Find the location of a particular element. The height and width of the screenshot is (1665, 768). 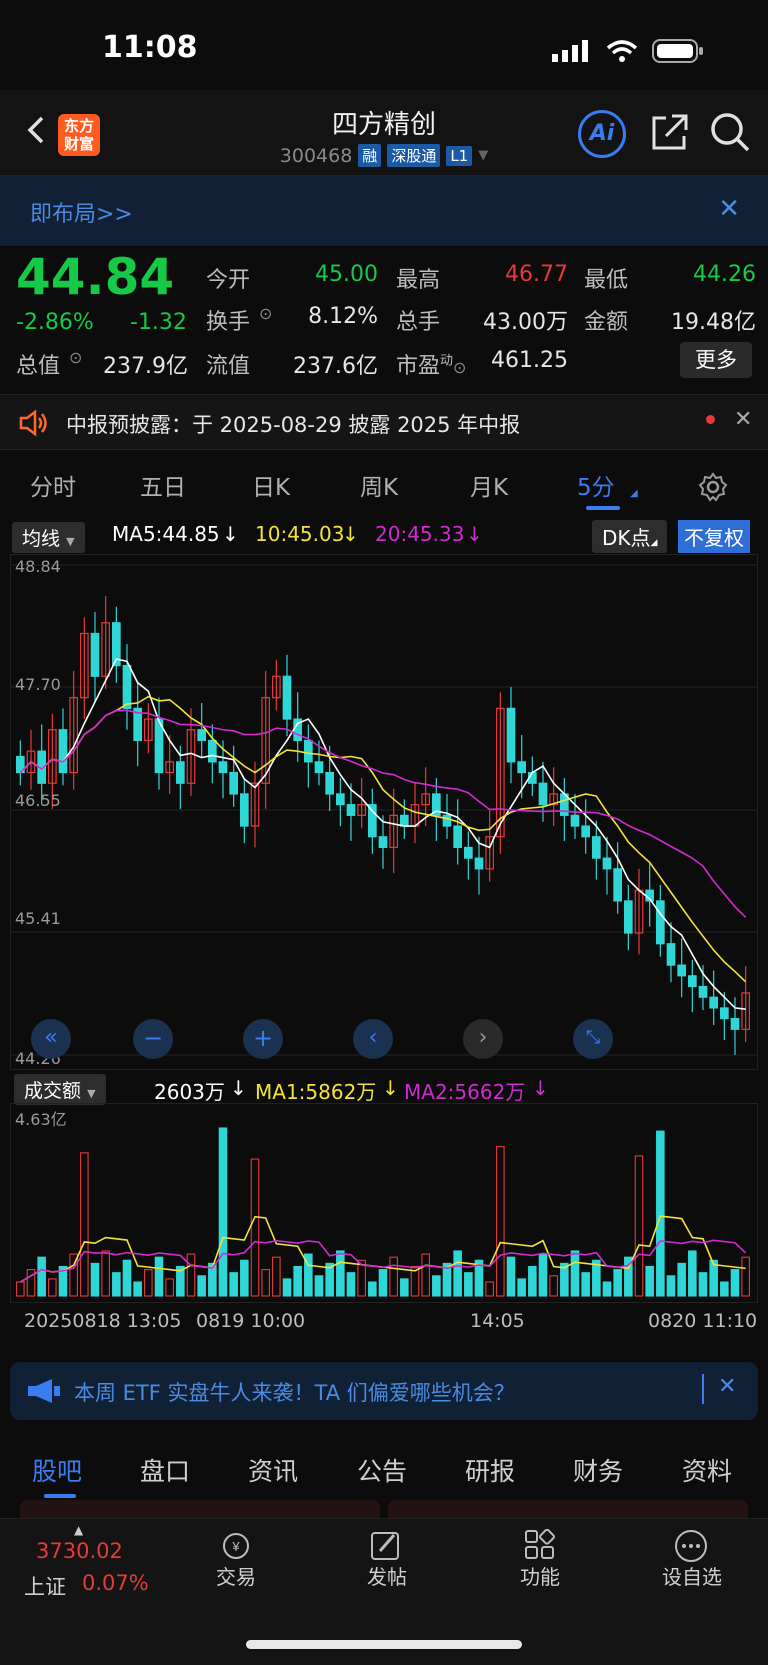

zoom-in-button: + is located at coordinates (263, 1039).